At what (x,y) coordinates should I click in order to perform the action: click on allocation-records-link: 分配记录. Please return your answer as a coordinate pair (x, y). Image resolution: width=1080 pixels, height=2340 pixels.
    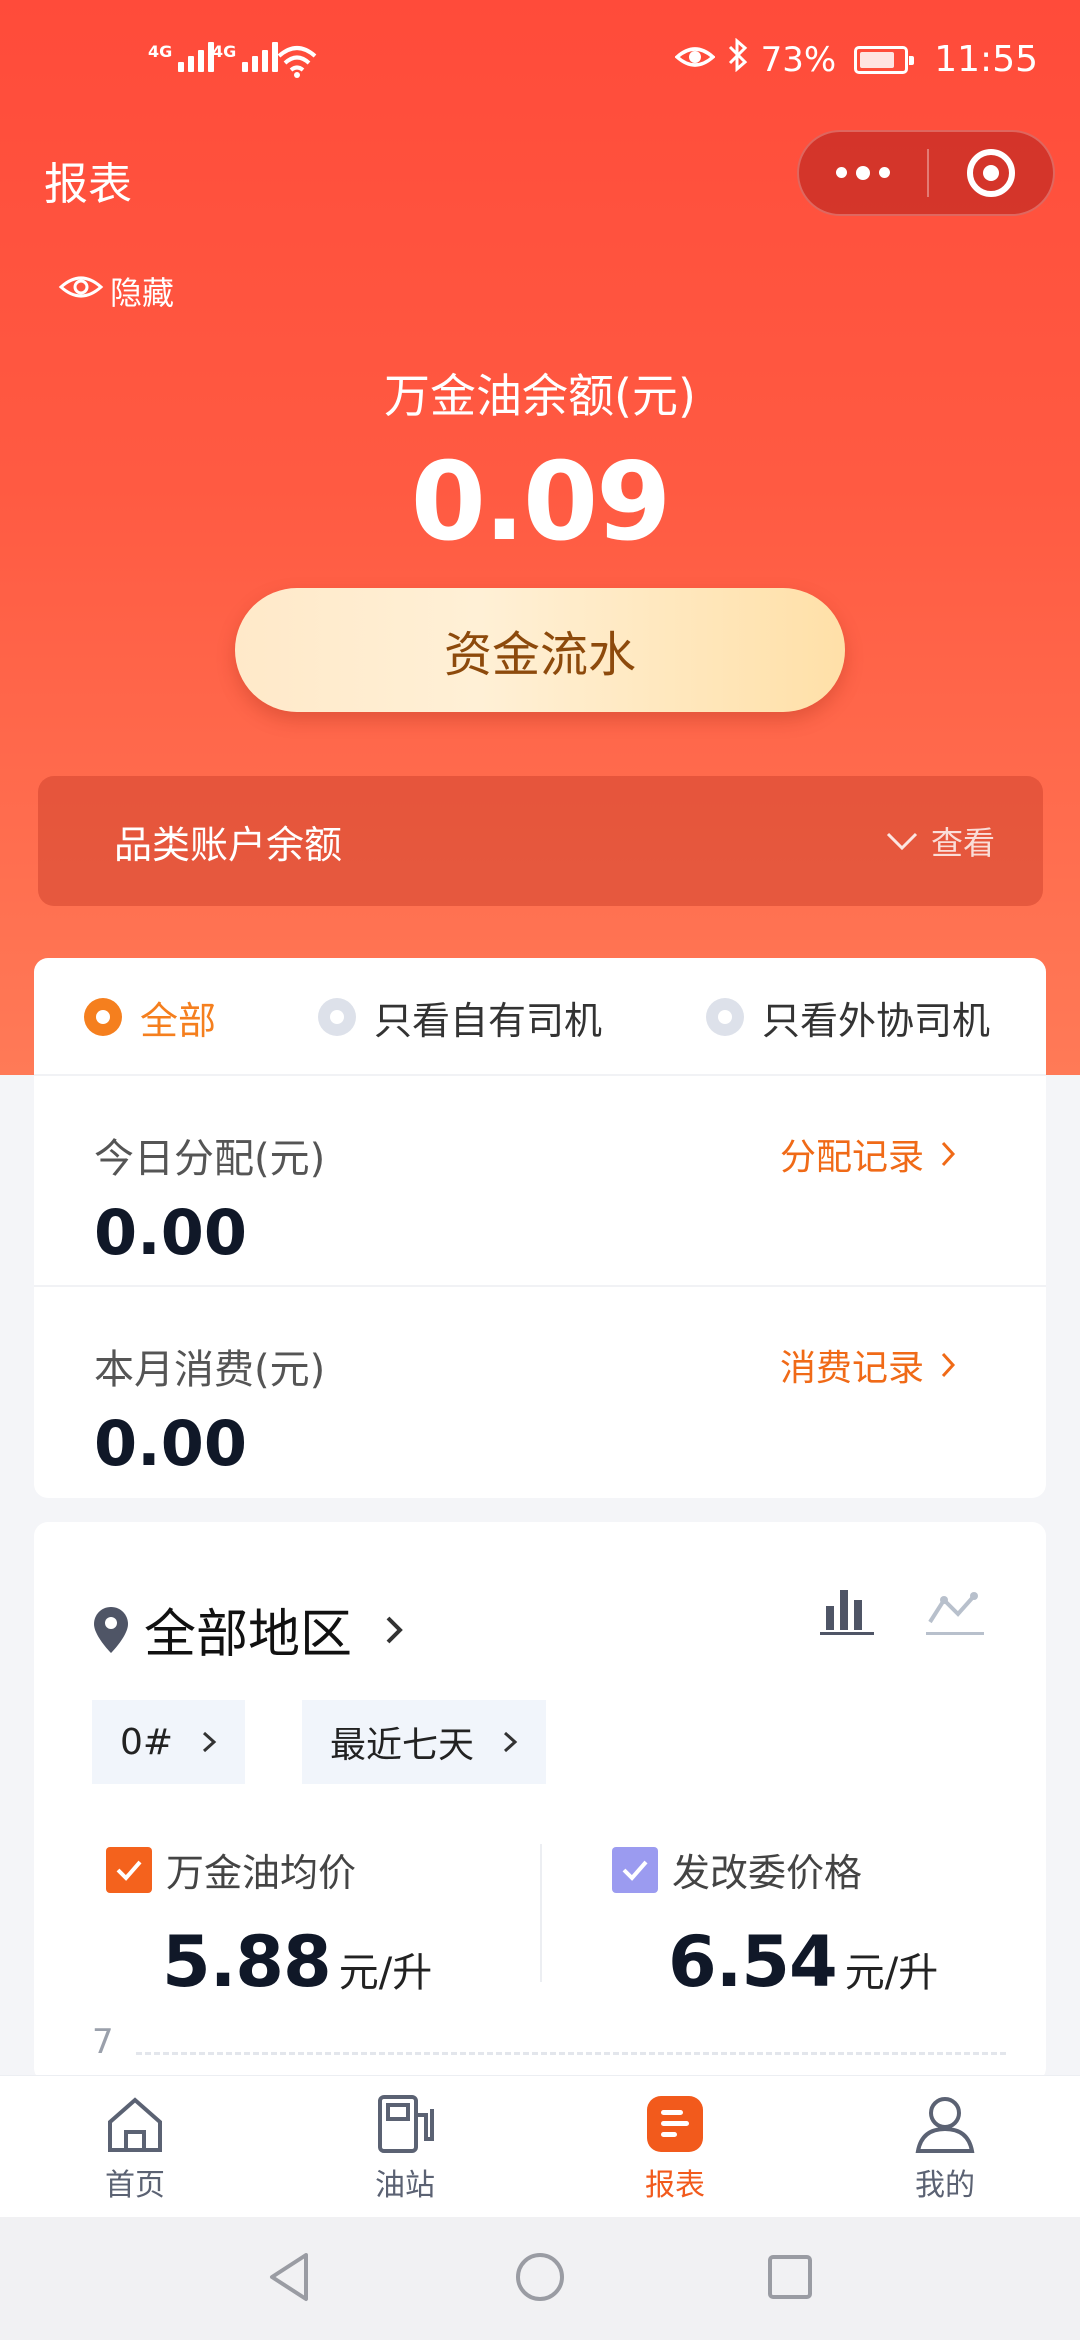
    Looking at the image, I should click on (868, 1154).